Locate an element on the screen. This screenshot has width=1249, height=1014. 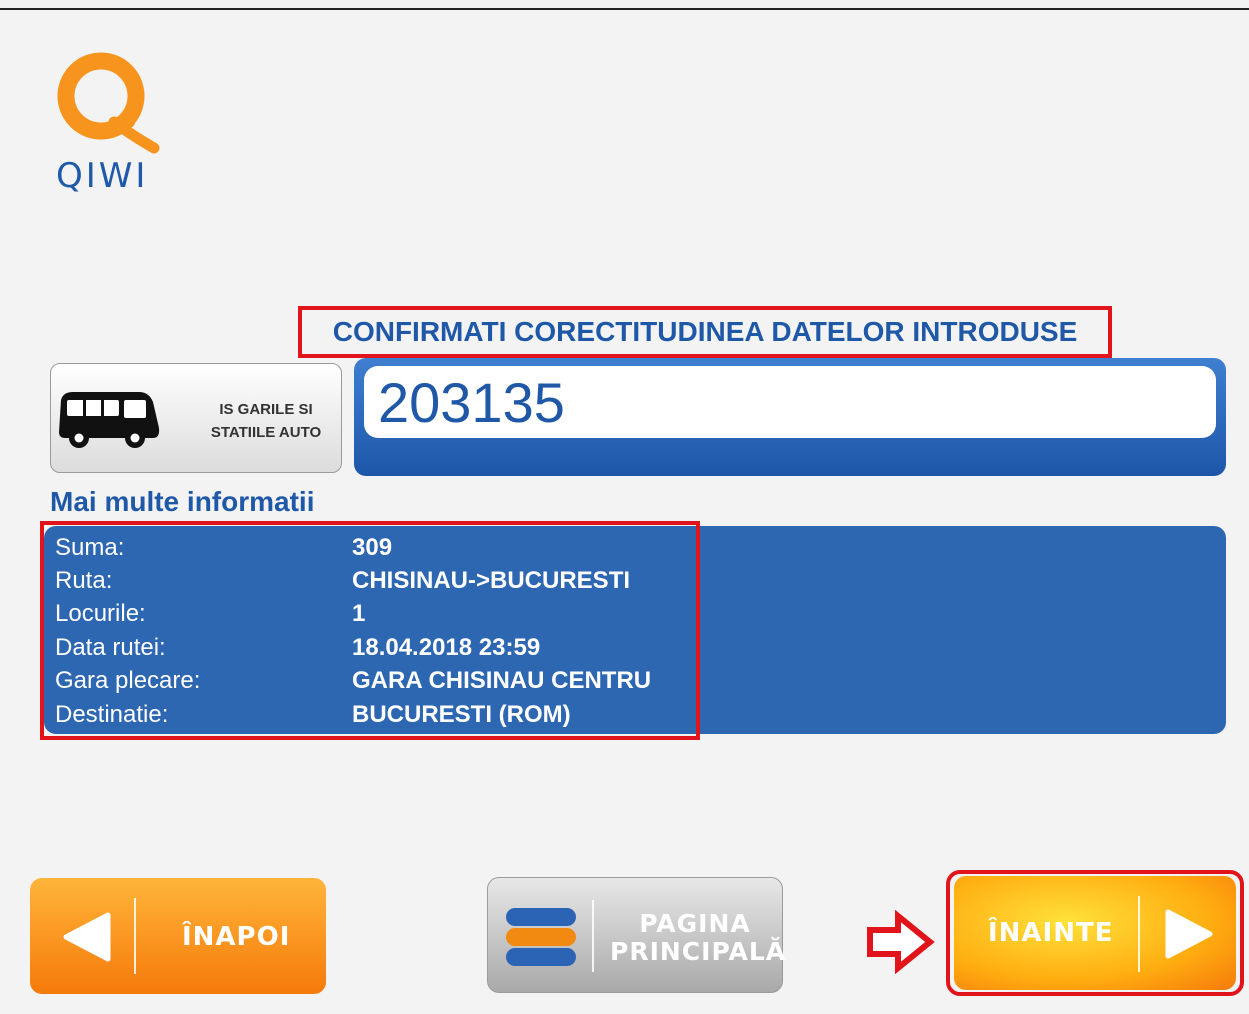
home-button-label-line2: PRINCIPALĂ is located at coordinates (698, 951).